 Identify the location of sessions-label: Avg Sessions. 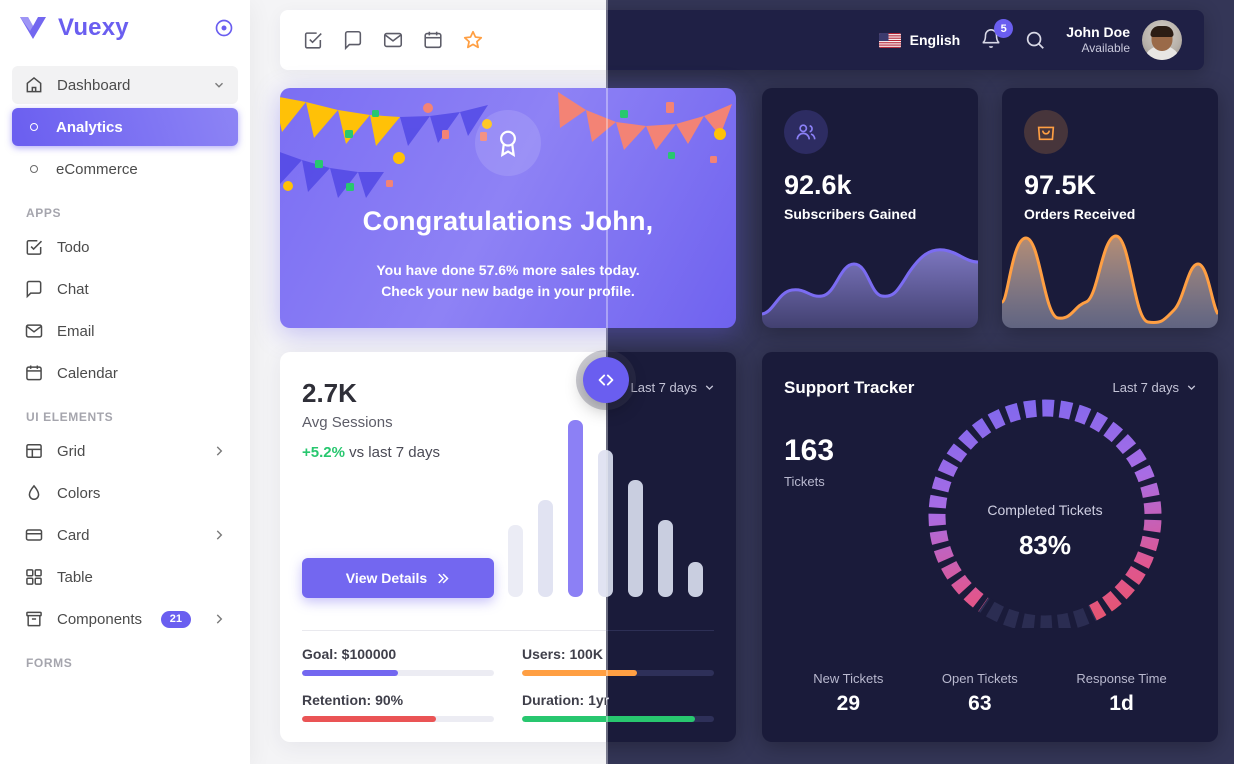
(347, 422).